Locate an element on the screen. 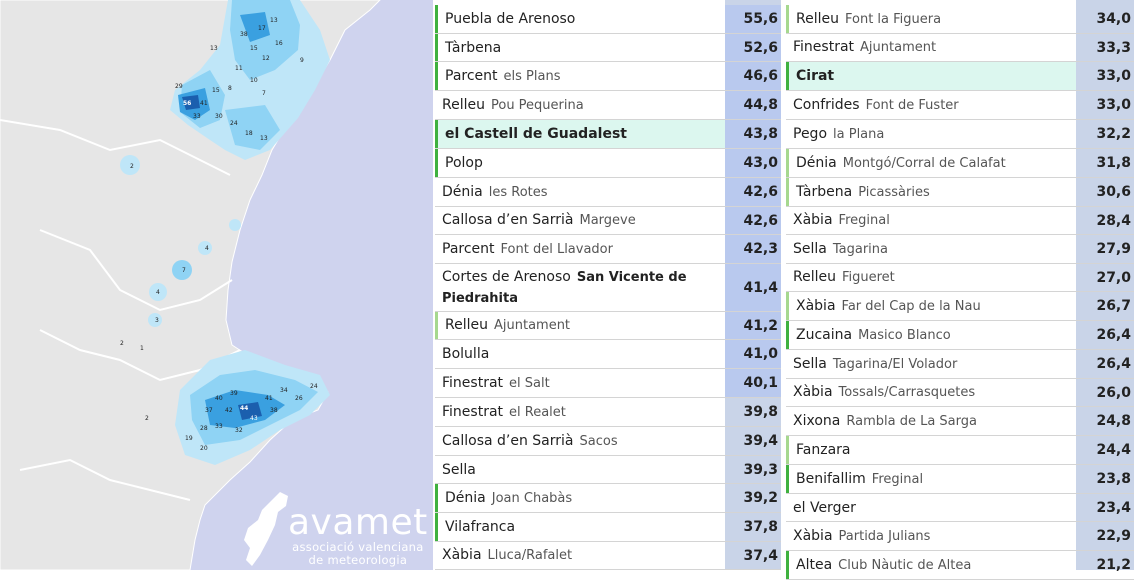  table-row: Xàbia Tossals/Carrasquetes 26,0 is located at coordinates (960, 393).